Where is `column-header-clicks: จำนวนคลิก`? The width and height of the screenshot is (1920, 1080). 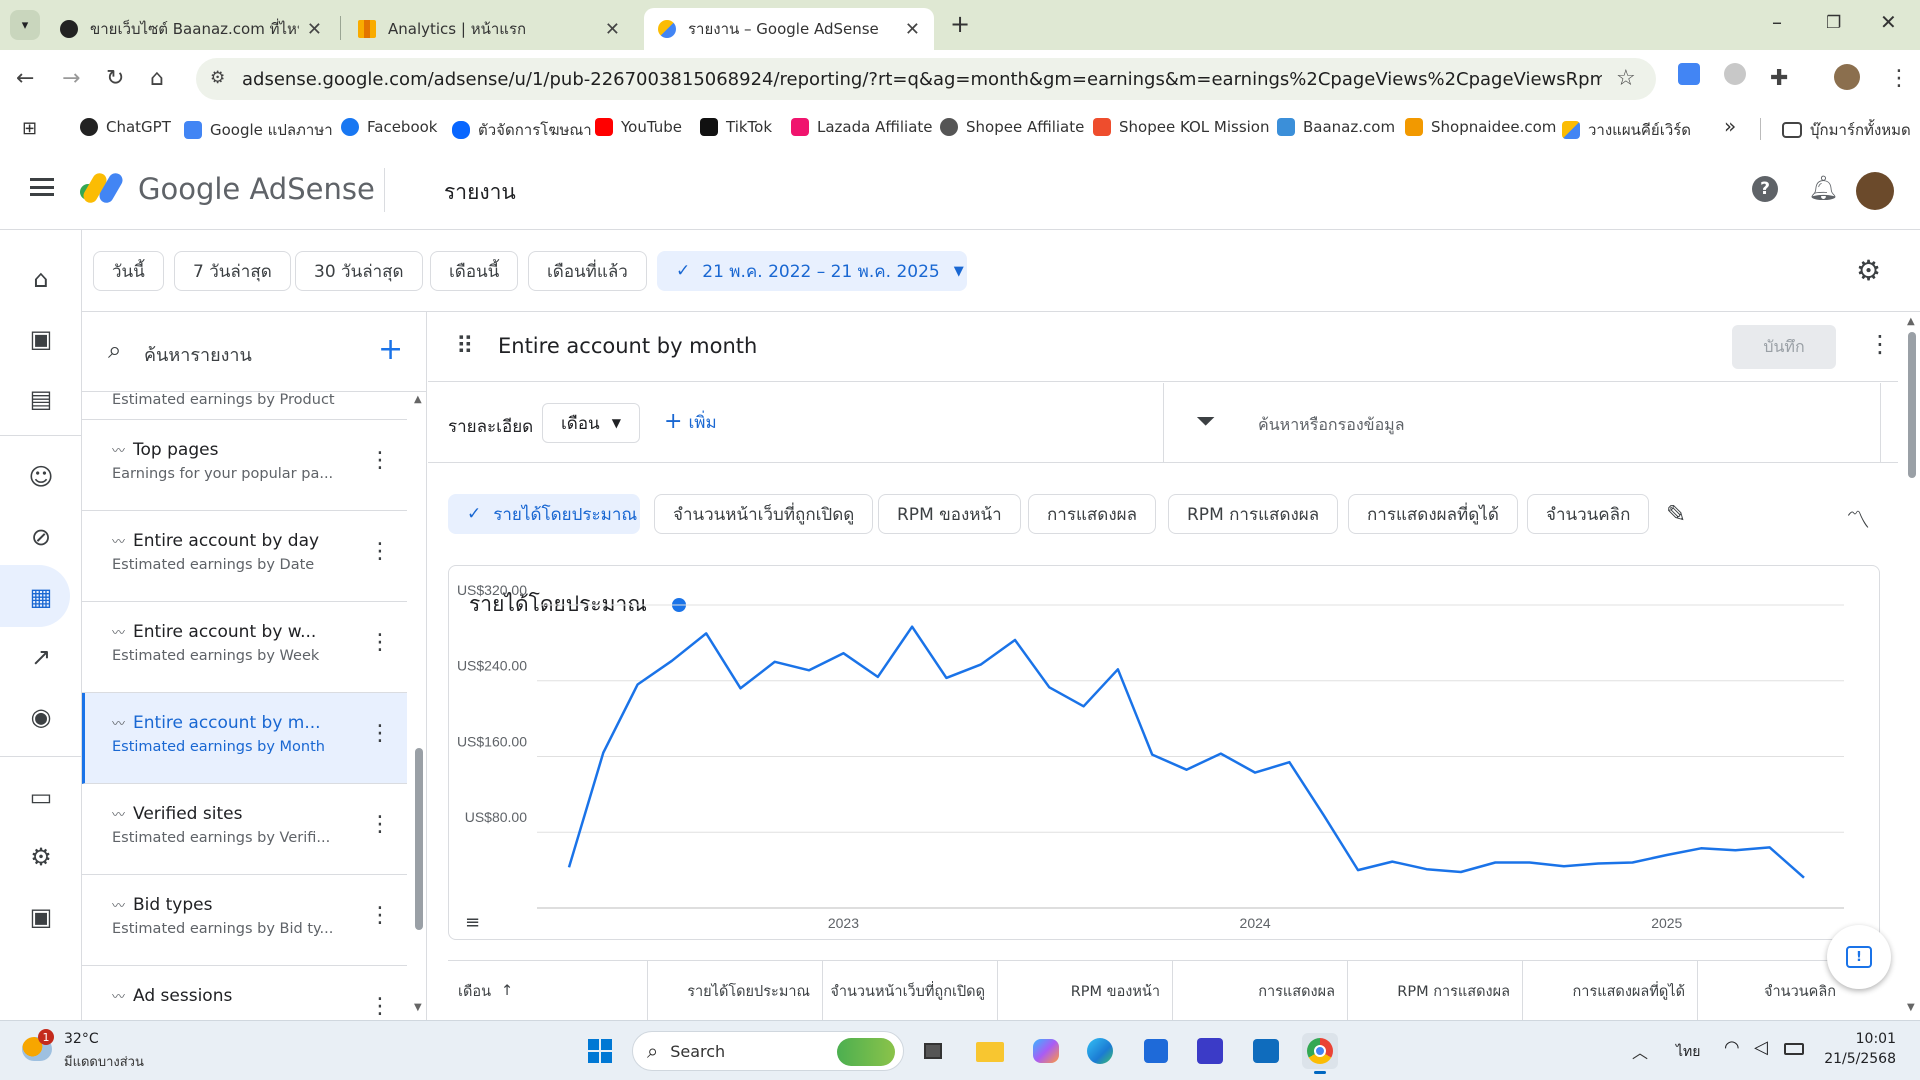
column-header-clicks: จำนวนคลิก is located at coordinates (1773, 991).